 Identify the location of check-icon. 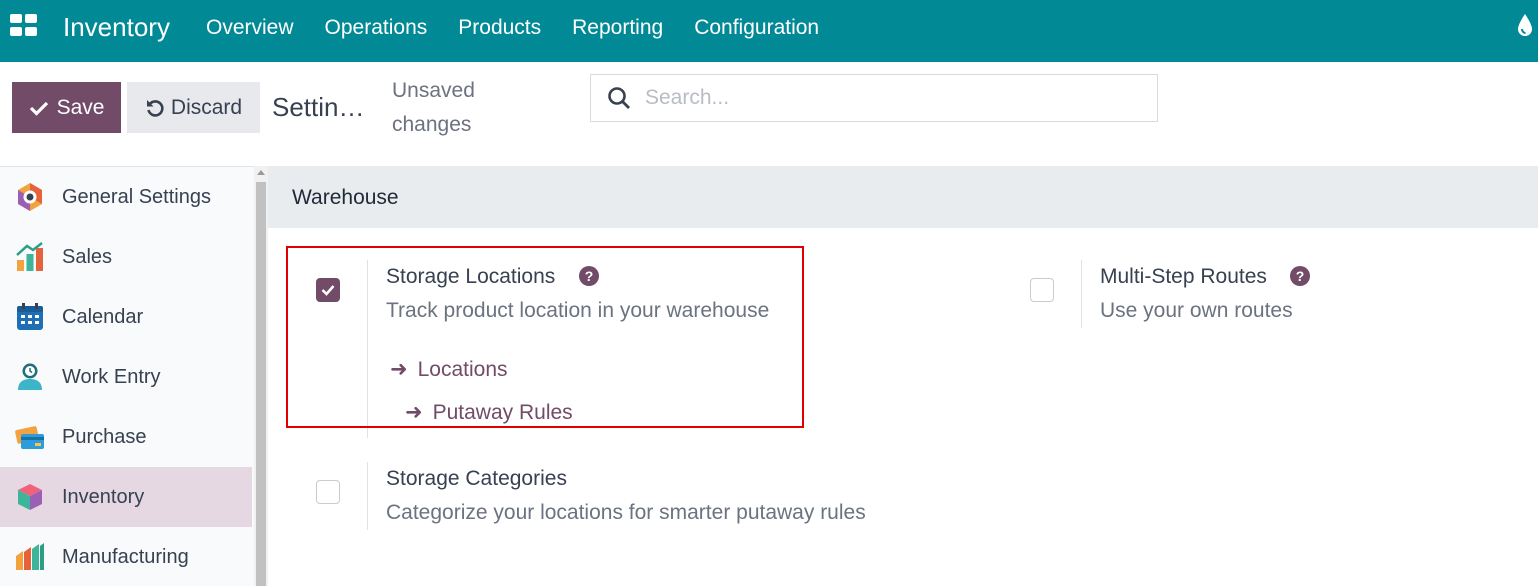
(38, 108).